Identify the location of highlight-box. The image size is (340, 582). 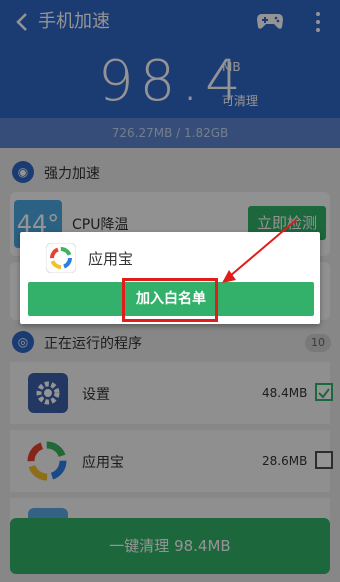
(170, 300).